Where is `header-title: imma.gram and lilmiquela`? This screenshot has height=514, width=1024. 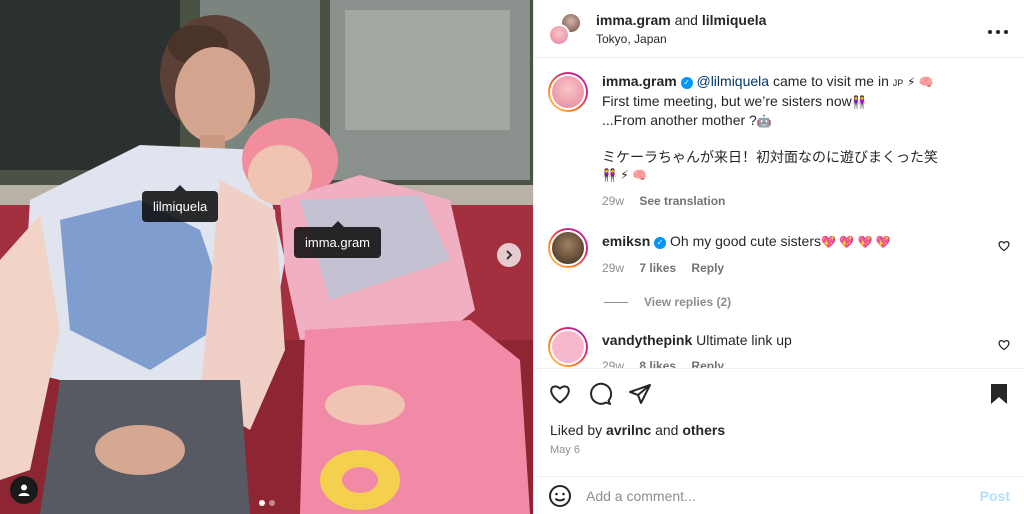 header-title: imma.gram and lilmiquela is located at coordinates (791, 20).